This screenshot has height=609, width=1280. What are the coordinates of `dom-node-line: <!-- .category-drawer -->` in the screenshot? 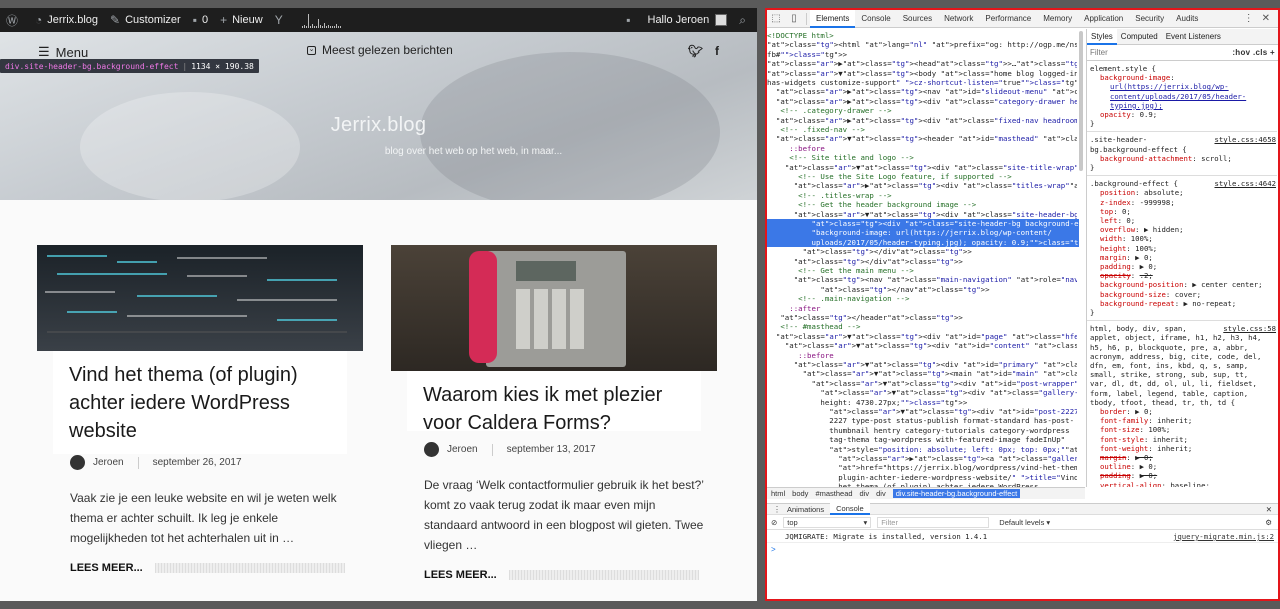 It's located at (922, 110).